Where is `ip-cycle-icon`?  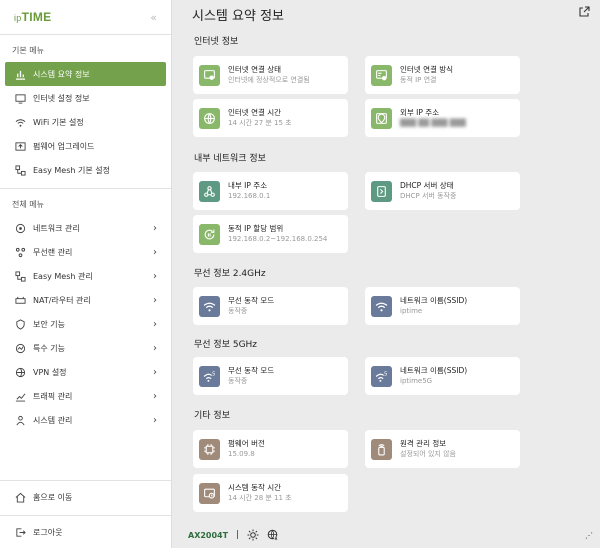 ip-cycle-icon is located at coordinates (209, 234).